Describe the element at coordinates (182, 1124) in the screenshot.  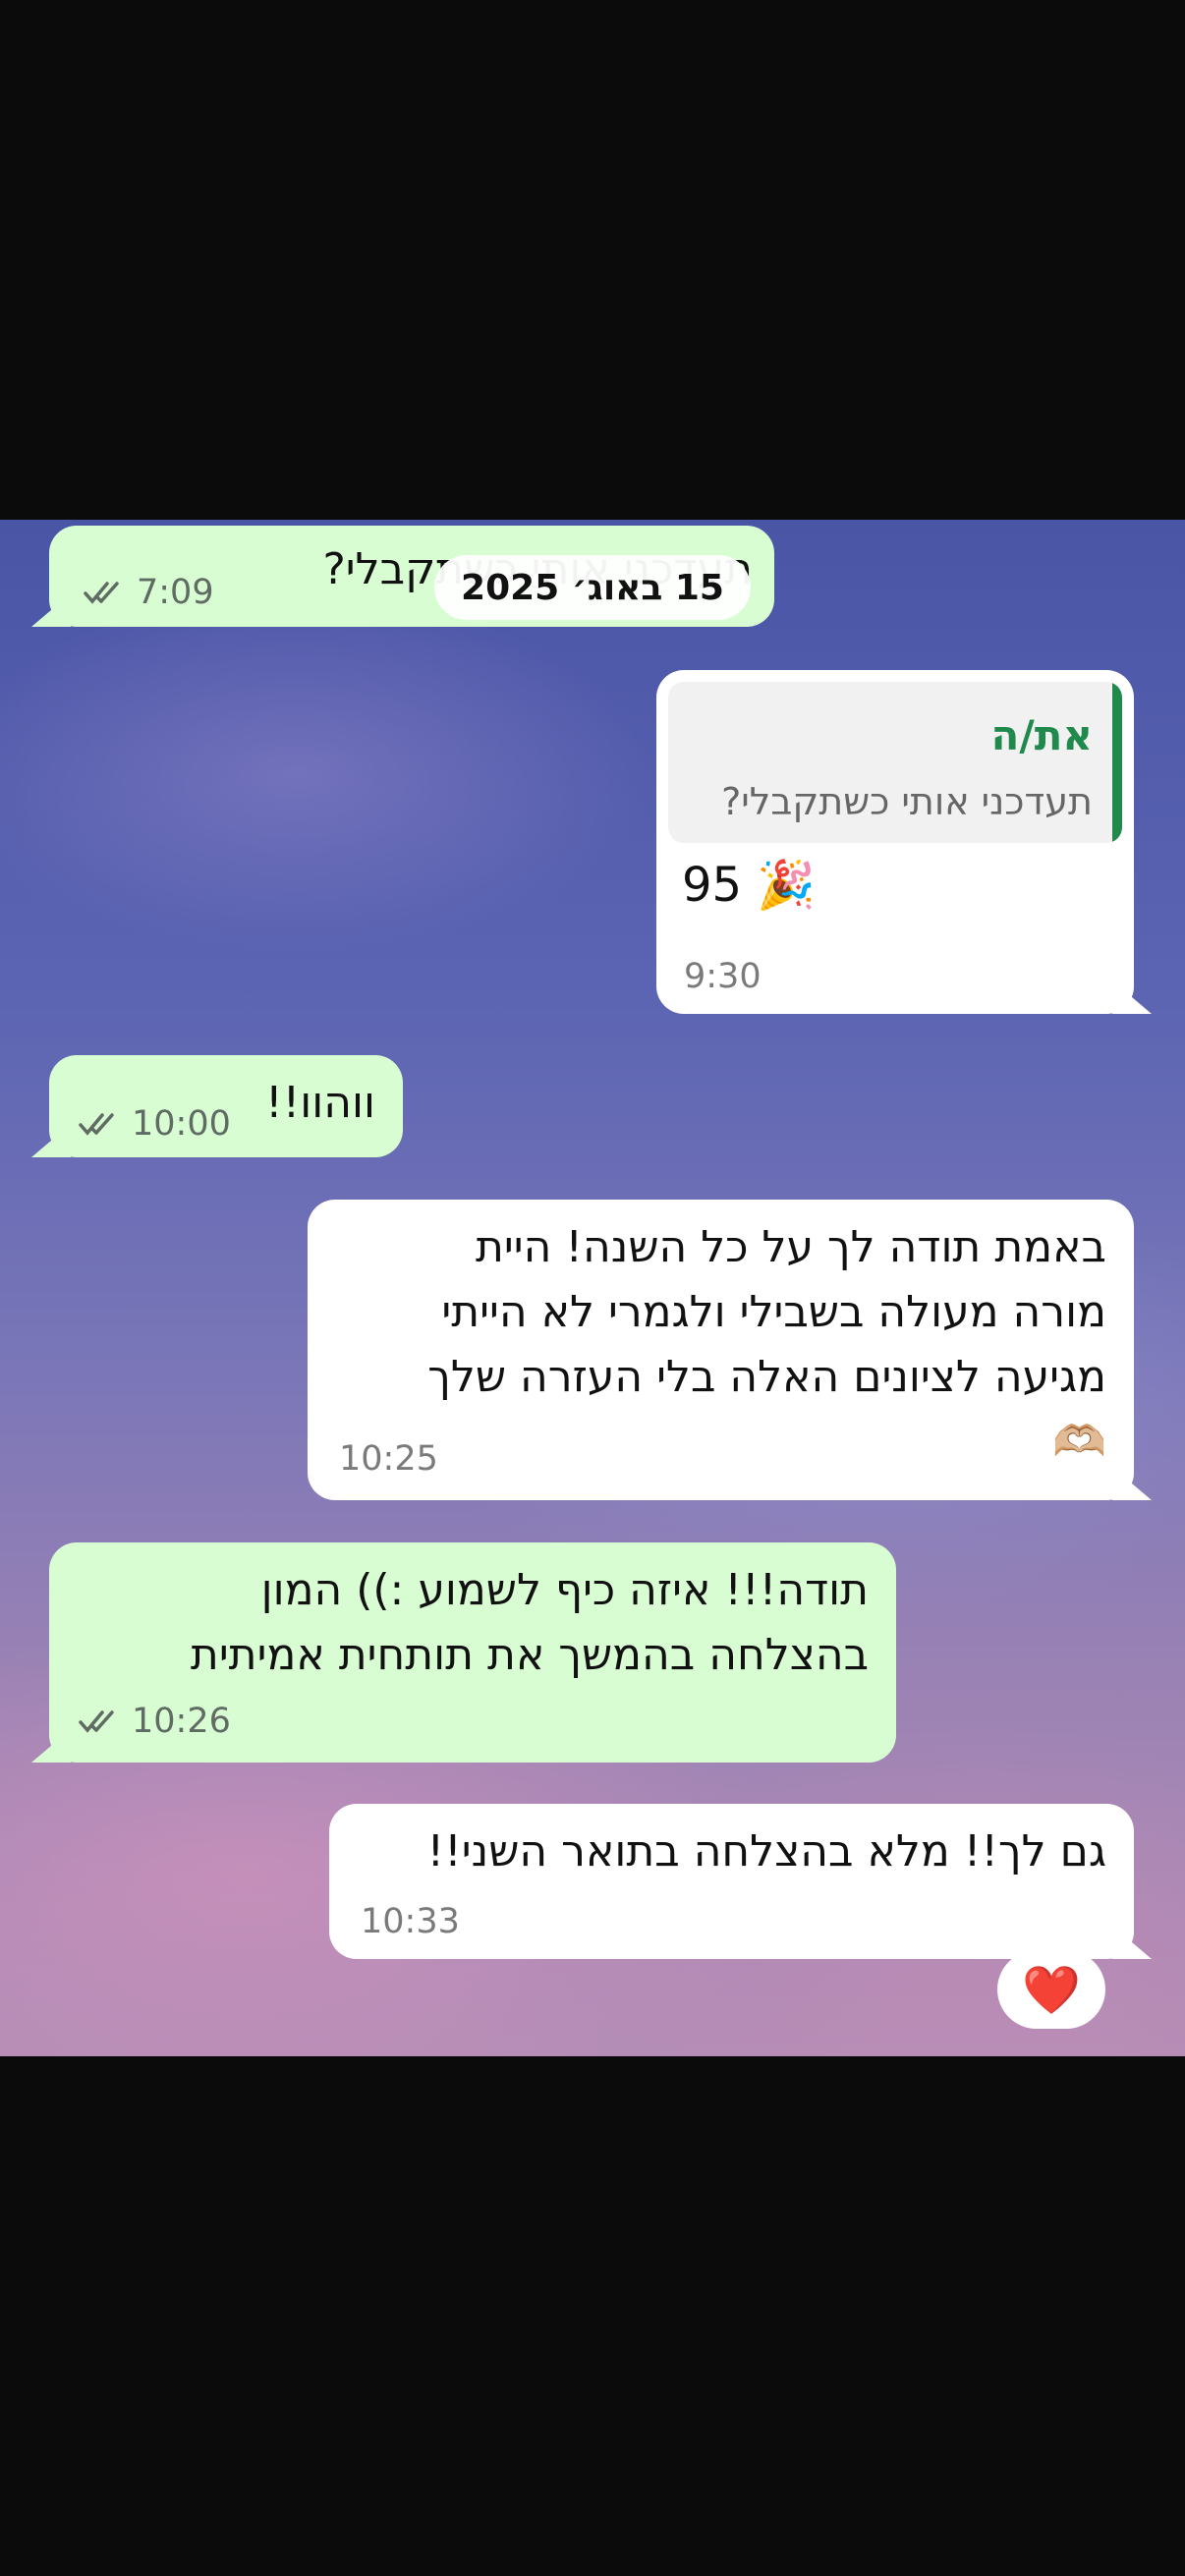
I see `message-time: 10:00` at that location.